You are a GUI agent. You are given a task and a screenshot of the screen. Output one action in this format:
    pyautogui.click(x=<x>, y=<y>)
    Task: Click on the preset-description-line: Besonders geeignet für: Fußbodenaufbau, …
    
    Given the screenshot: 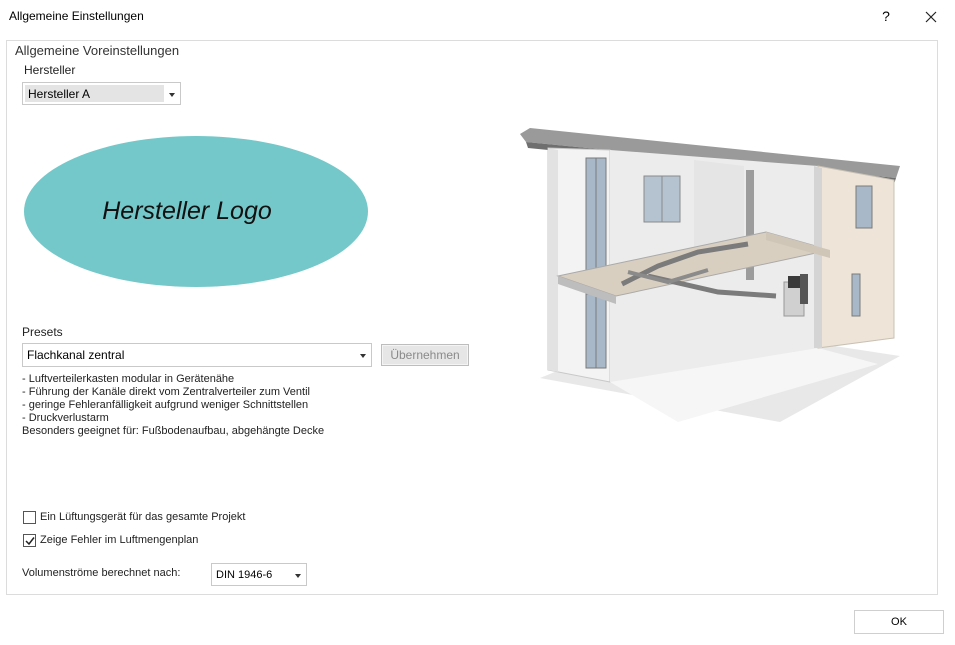 What is the action you would take?
    pyautogui.click(x=173, y=431)
    